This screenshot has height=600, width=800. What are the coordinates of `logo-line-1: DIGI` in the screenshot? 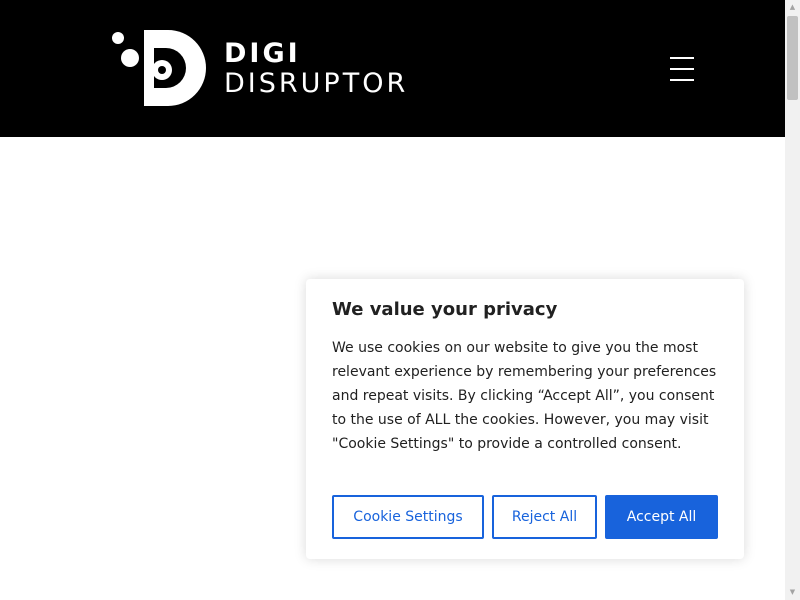 It's located at (262, 53).